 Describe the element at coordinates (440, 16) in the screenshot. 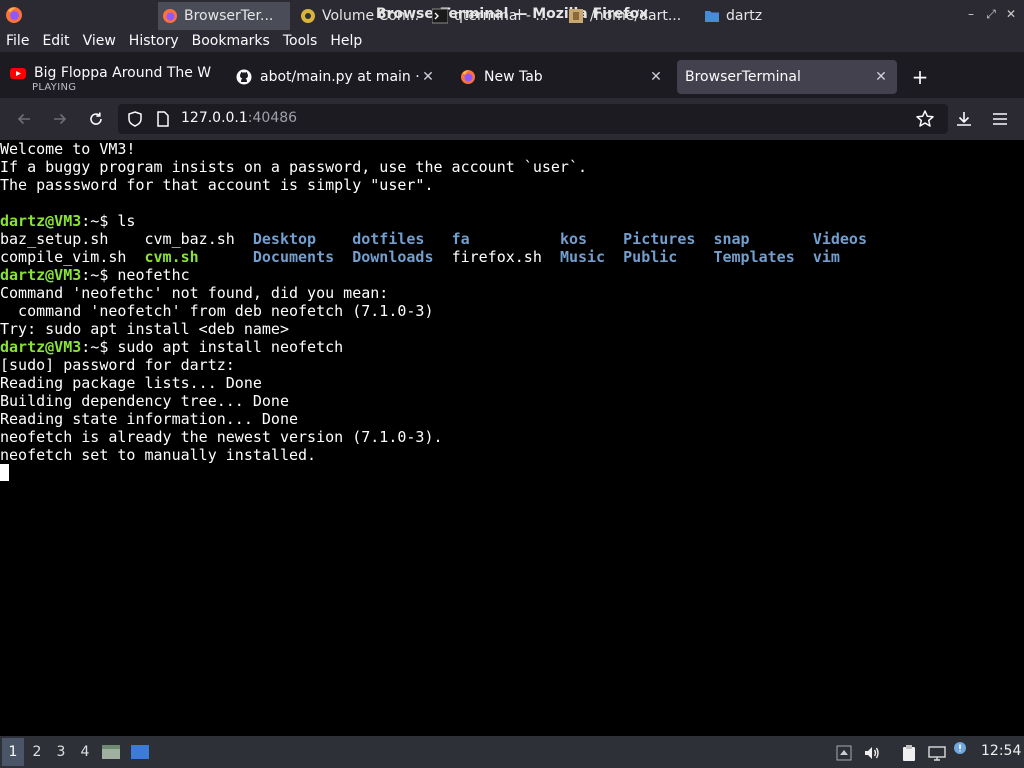

I see `terminal-icon` at that location.